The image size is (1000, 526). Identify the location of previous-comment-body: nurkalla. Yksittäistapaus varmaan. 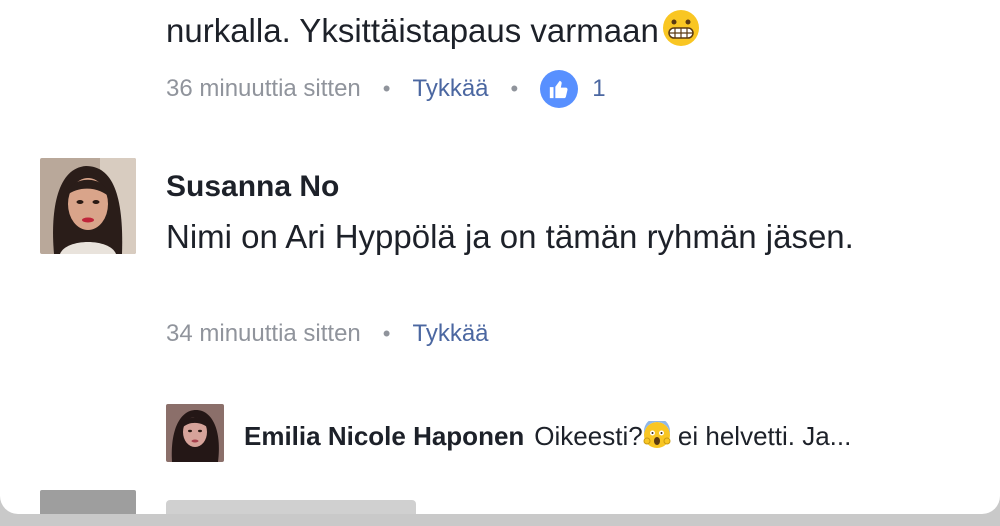
(412, 30).